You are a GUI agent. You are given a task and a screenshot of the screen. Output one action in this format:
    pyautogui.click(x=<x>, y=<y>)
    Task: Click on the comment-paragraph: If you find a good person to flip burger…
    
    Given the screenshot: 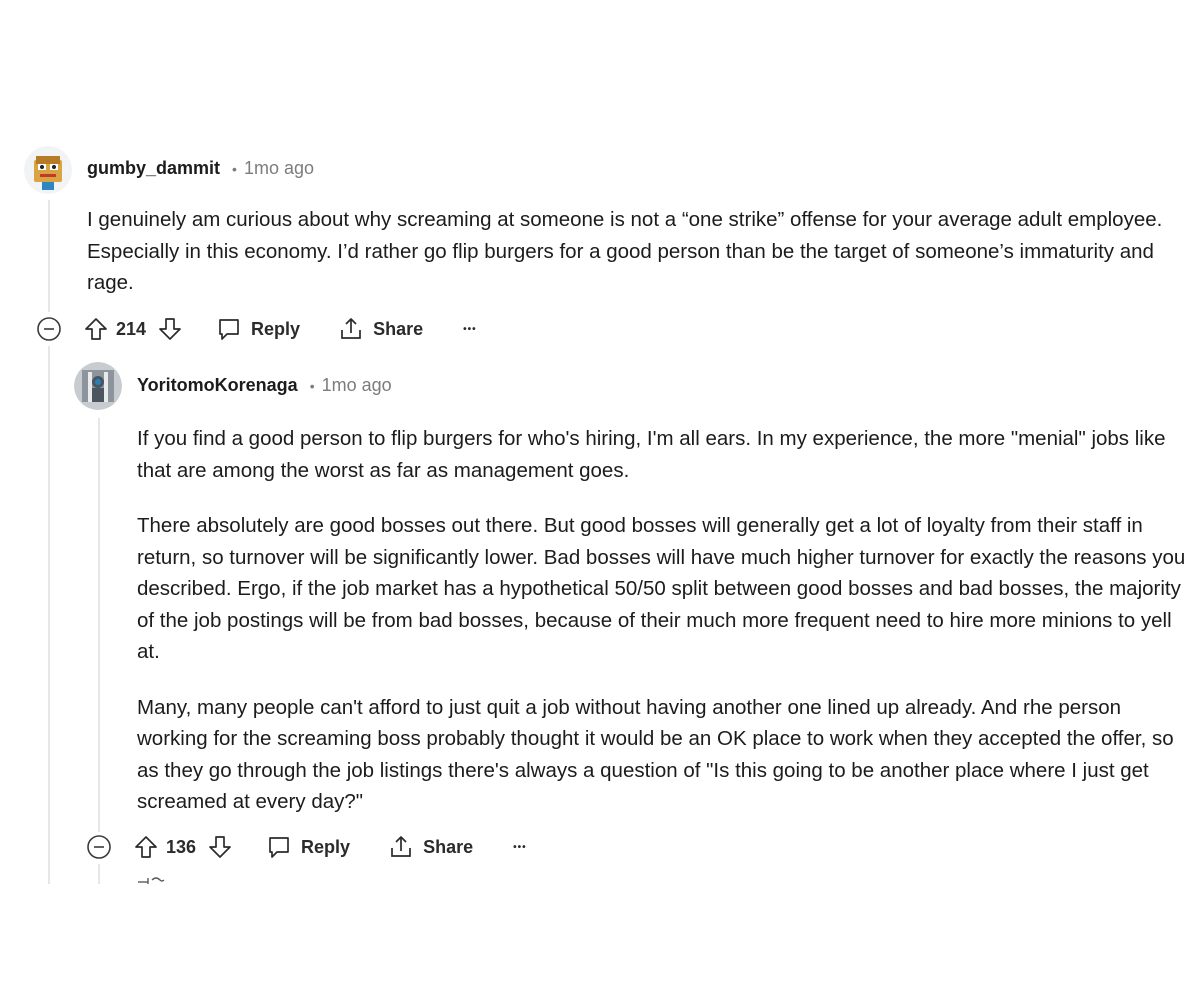 What is the action you would take?
    pyautogui.click(x=651, y=454)
    